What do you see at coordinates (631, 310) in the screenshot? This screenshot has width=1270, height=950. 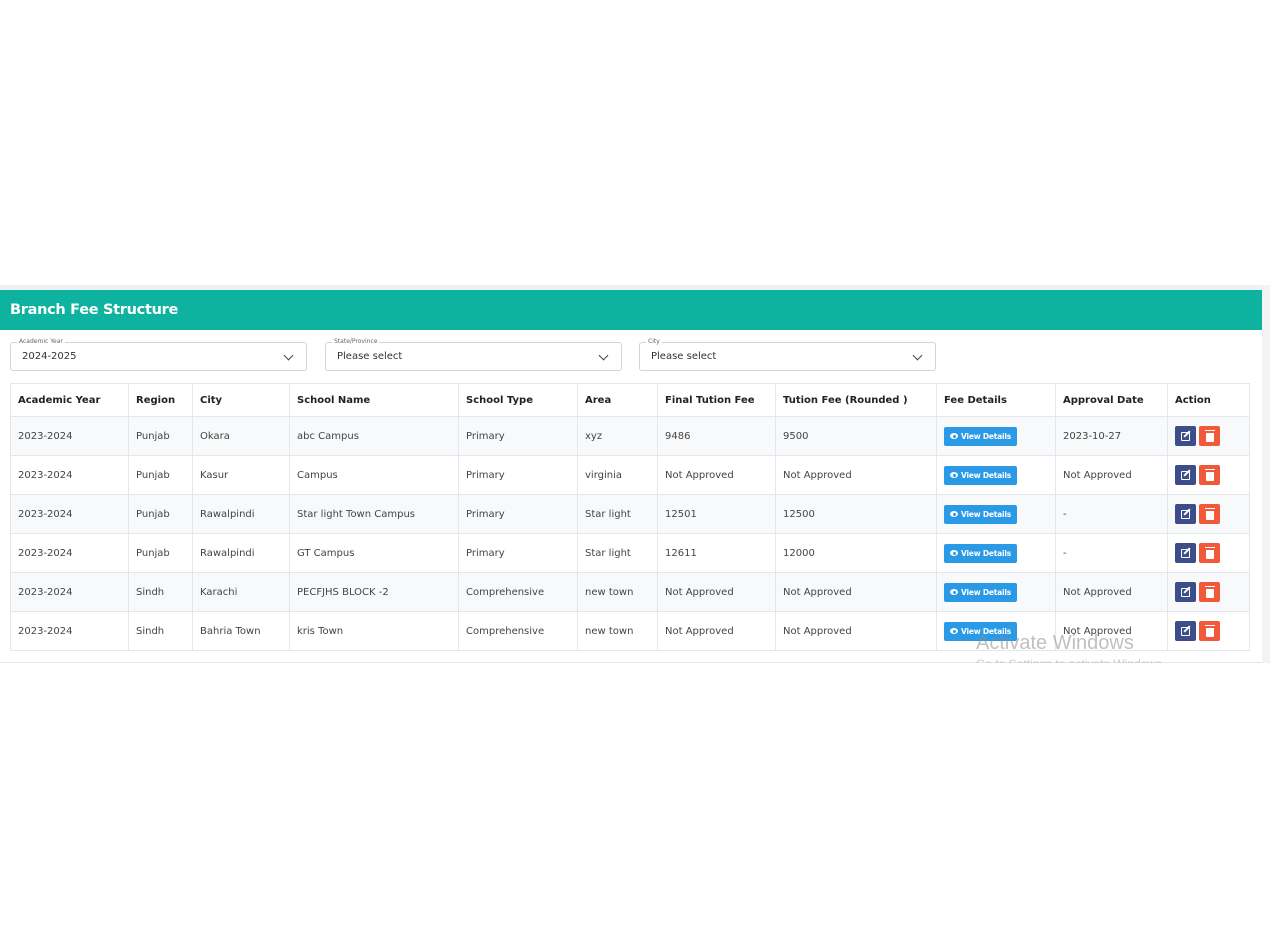 I see `card-header: Branch Fee Structure` at bounding box center [631, 310].